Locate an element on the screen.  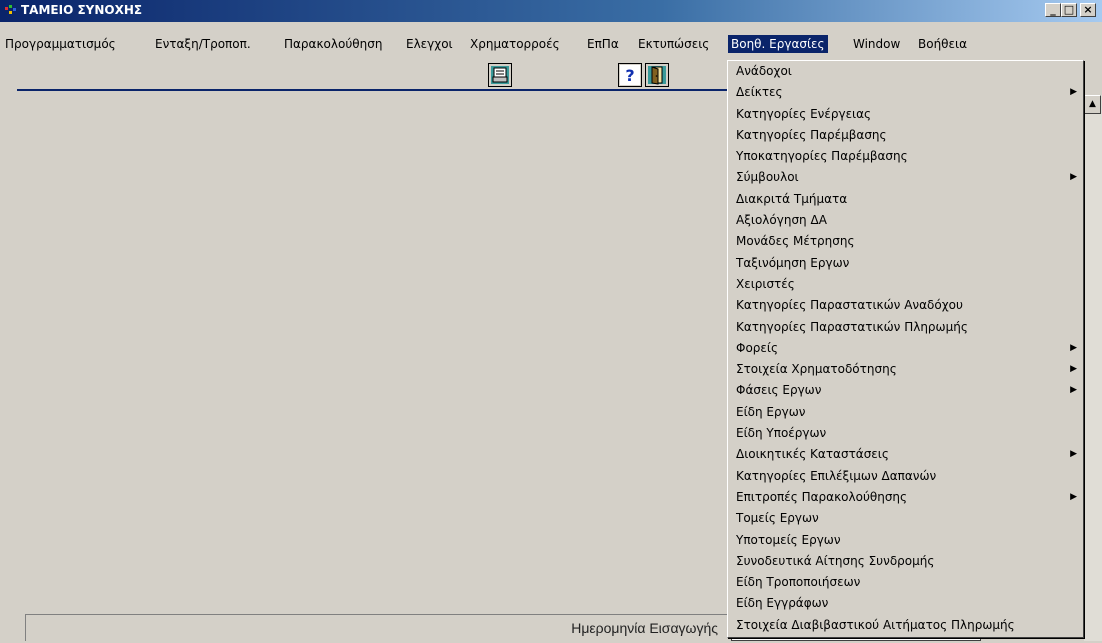
window-title: ΤΑΜΕΙΟ ΣΥΝΟΧΗΣ is located at coordinates (82, 10).